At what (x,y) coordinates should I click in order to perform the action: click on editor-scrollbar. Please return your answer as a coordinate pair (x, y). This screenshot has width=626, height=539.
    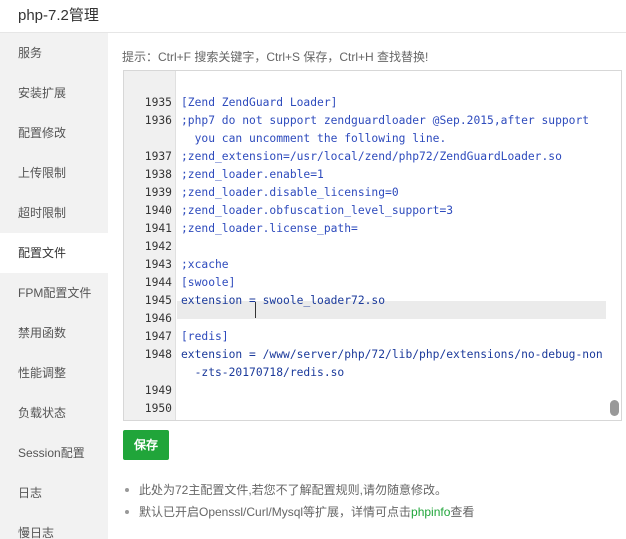
    Looking at the image, I should click on (614, 245).